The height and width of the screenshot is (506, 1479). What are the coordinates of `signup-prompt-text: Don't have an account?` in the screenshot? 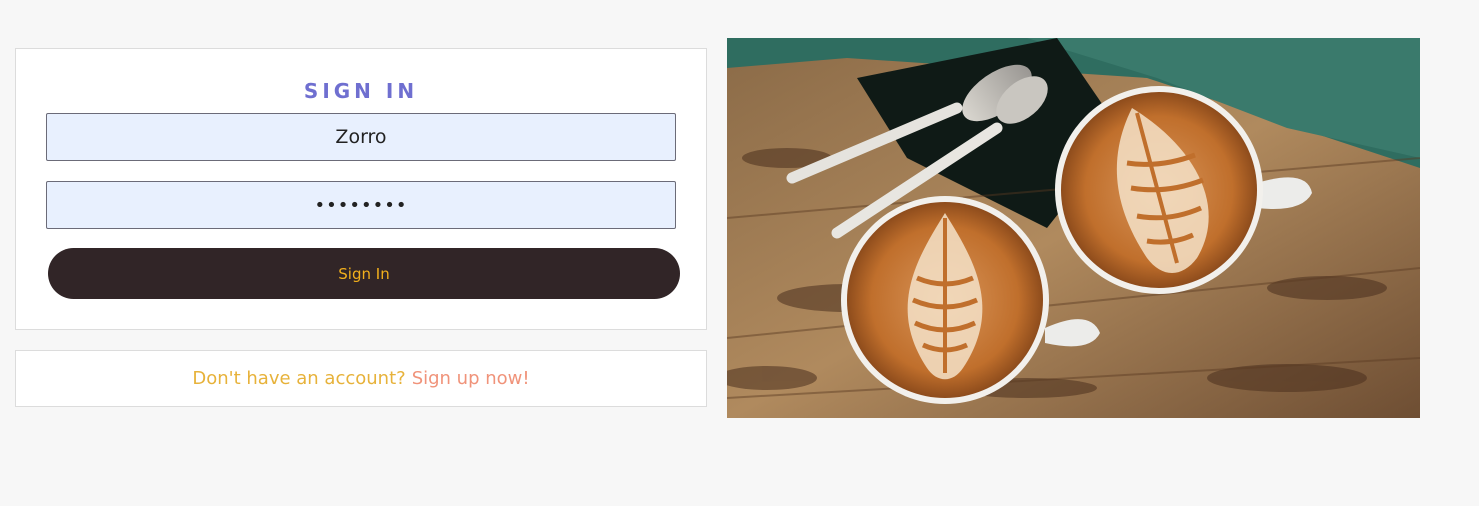 It's located at (299, 378).